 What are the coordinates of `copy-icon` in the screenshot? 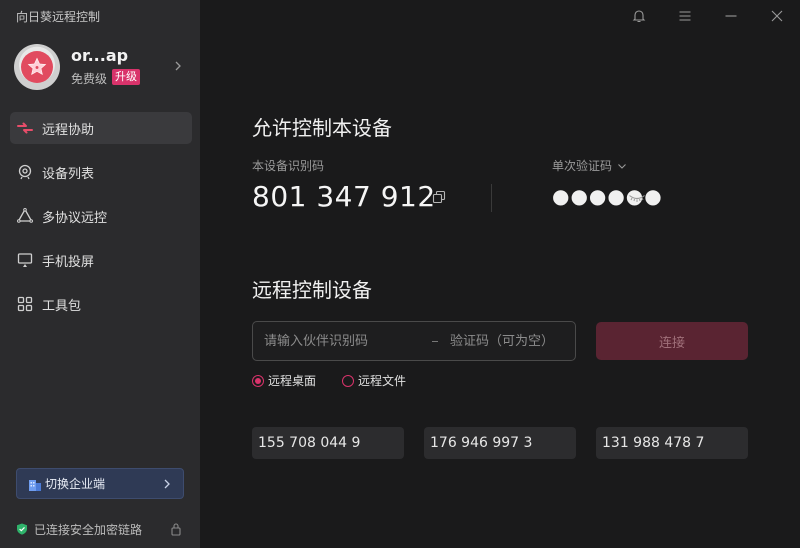 It's located at (439, 197).